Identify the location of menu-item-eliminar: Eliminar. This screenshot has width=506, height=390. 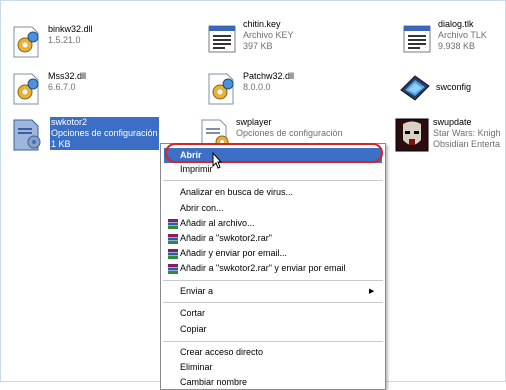
(273, 367).